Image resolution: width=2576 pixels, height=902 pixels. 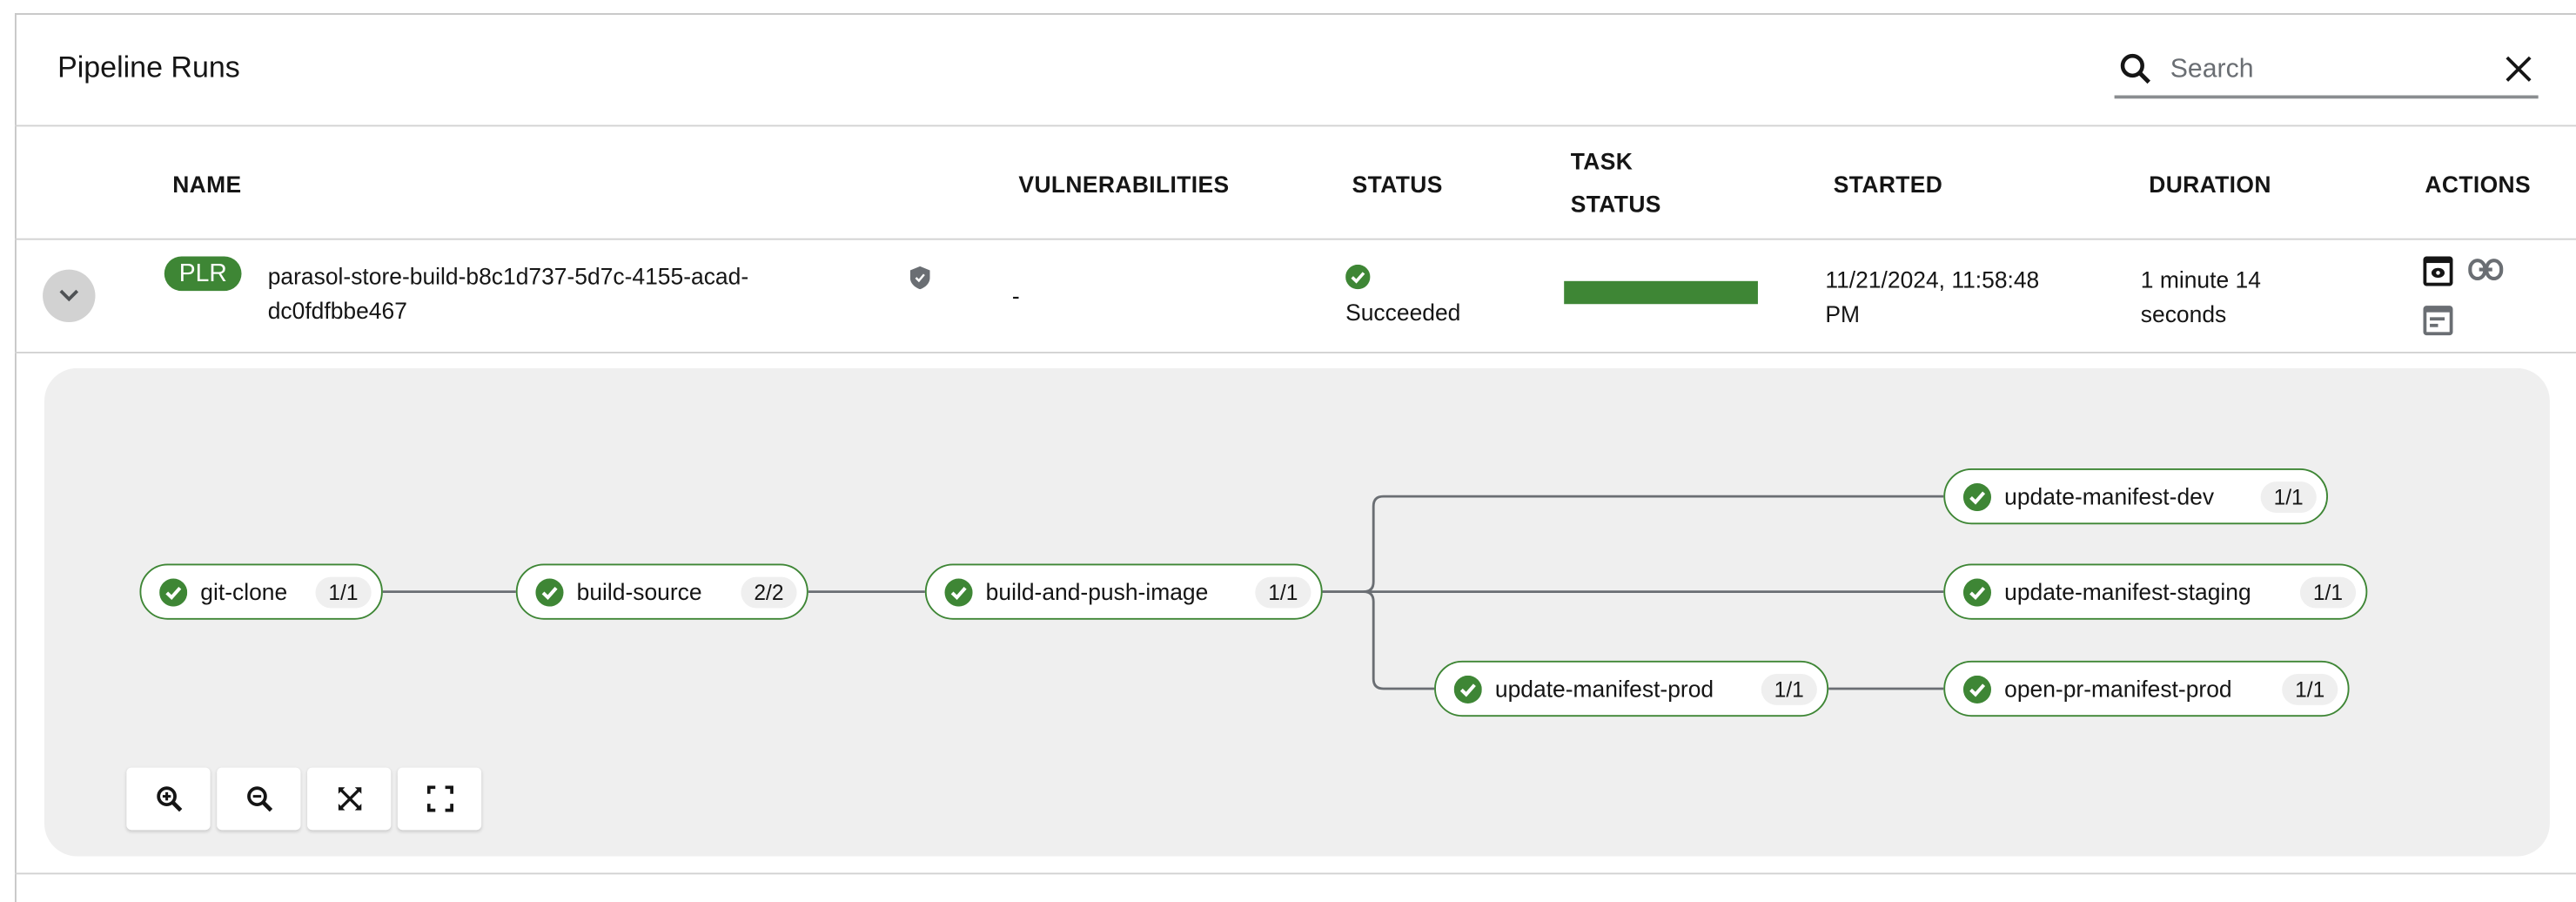 What do you see at coordinates (1604, 689) in the screenshot?
I see `node-label: update-manifest-prod` at bounding box center [1604, 689].